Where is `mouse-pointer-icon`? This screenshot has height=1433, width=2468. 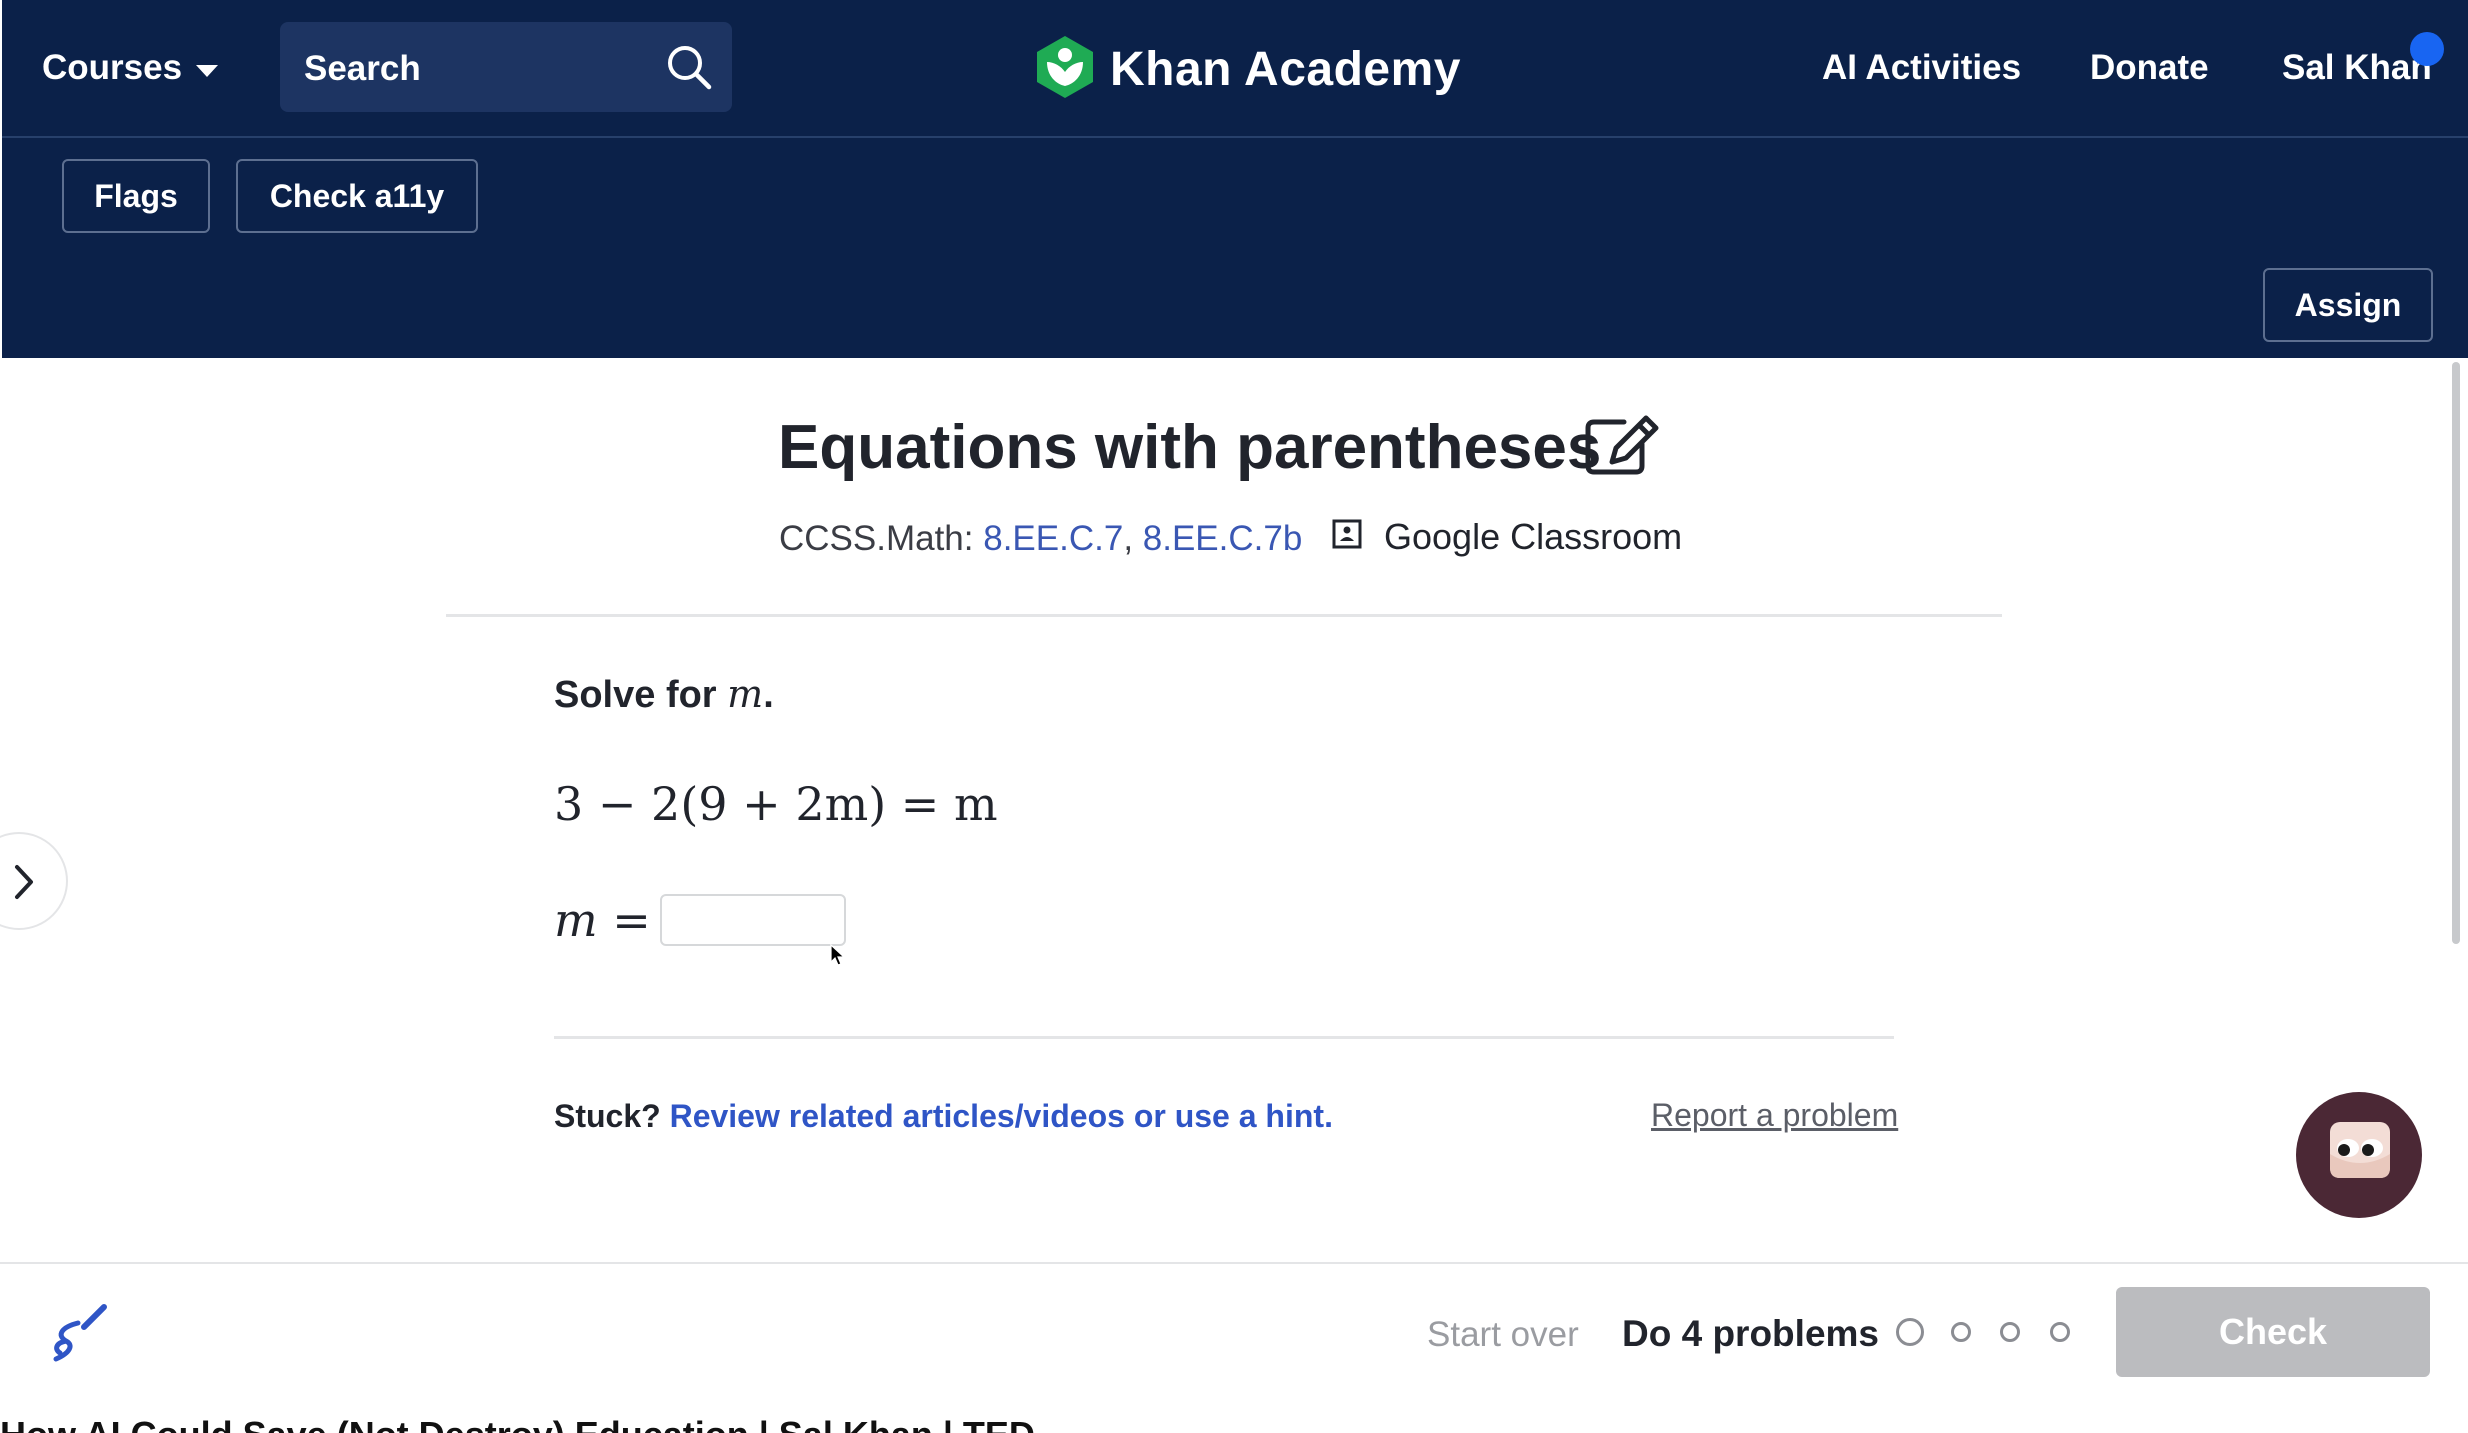 mouse-pointer-icon is located at coordinates (838, 958).